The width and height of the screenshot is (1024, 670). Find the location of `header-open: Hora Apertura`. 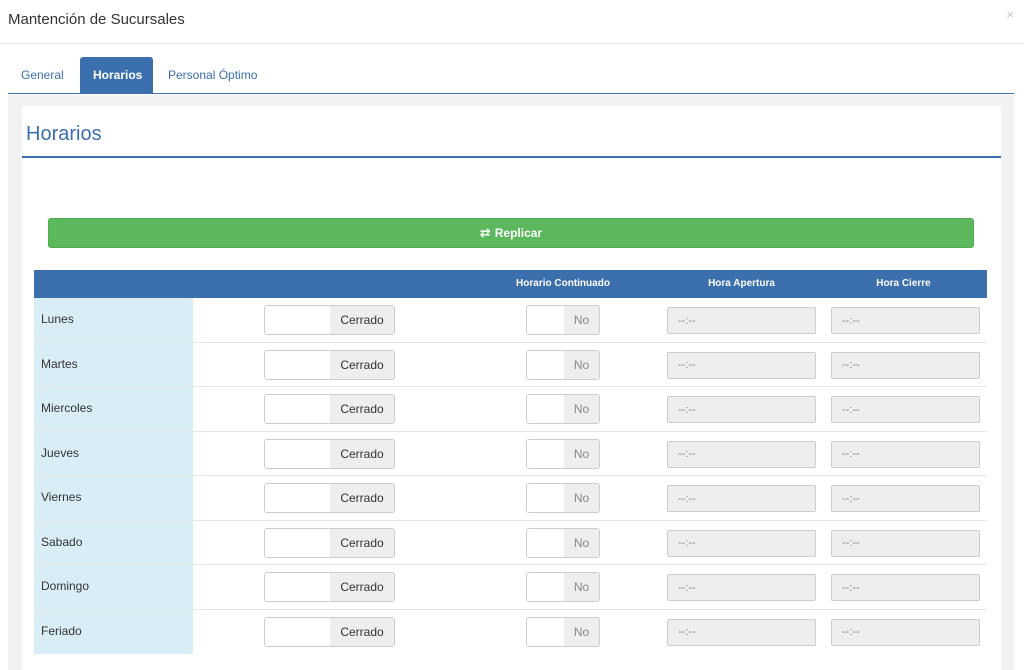

header-open: Hora Apertura is located at coordinates (741, 283).